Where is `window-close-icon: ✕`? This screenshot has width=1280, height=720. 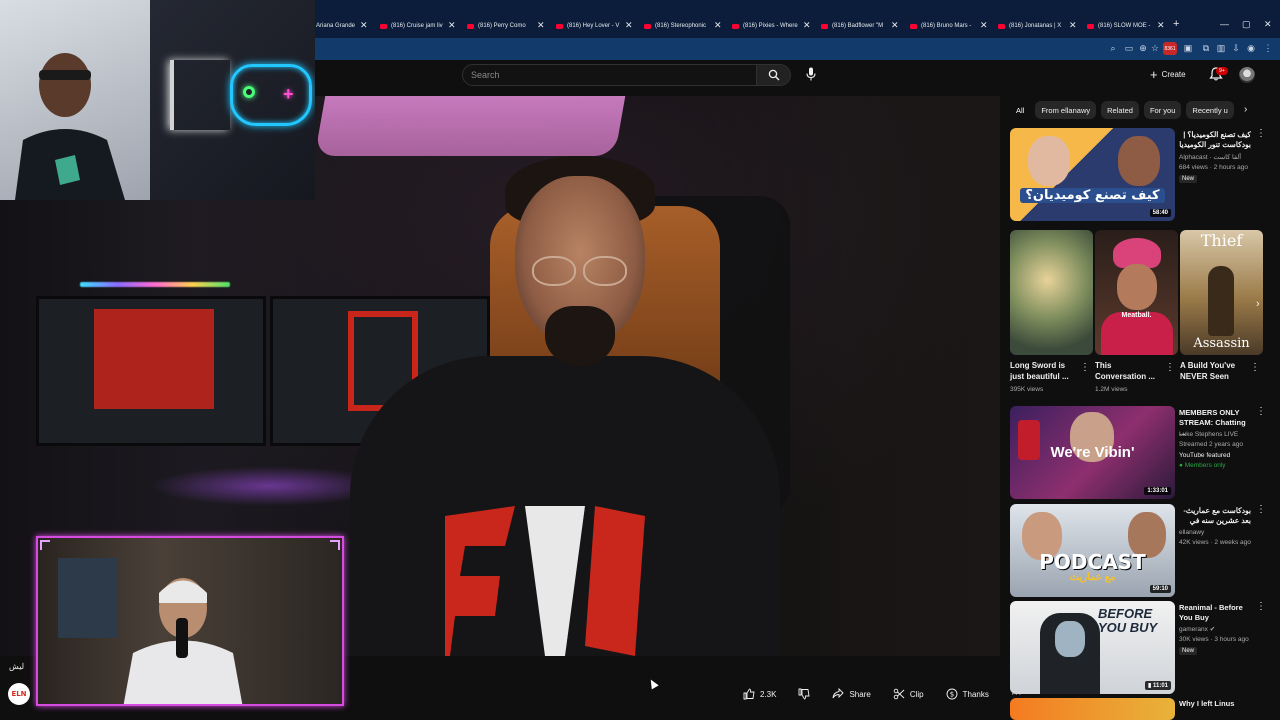
window-close-icon: ✕ is located at coordinates (1268, 24).